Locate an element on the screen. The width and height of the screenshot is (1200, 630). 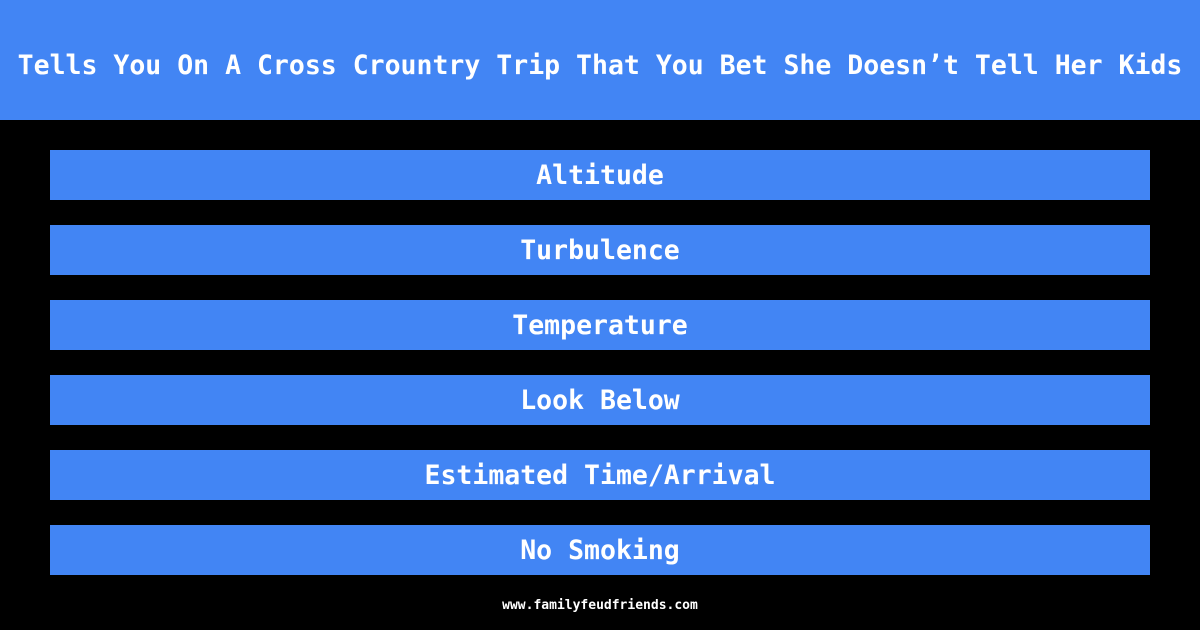
answer-item: Altitude is located at coordinates (600, 175).